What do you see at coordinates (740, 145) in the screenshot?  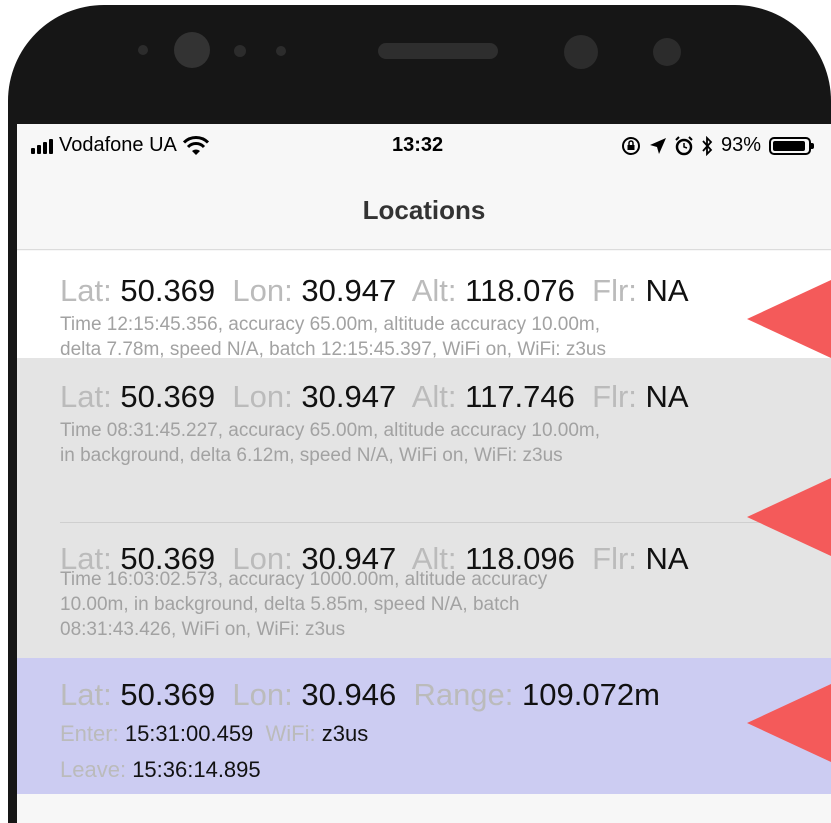 I see `battery-percent: 93%` at bounding box center [740, 145].